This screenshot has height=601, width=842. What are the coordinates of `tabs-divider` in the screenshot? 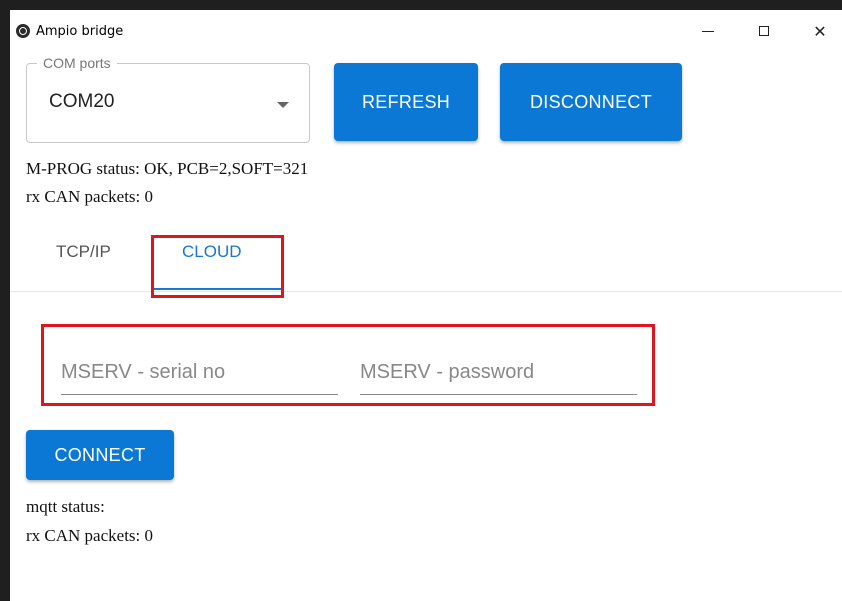 It's located at (426, 291).